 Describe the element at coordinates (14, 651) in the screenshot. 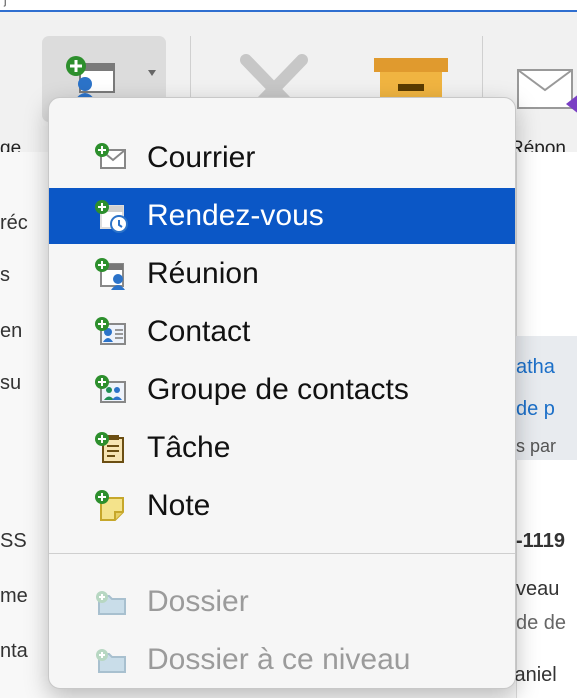

I see `left-text-fragment: nta` at that location.